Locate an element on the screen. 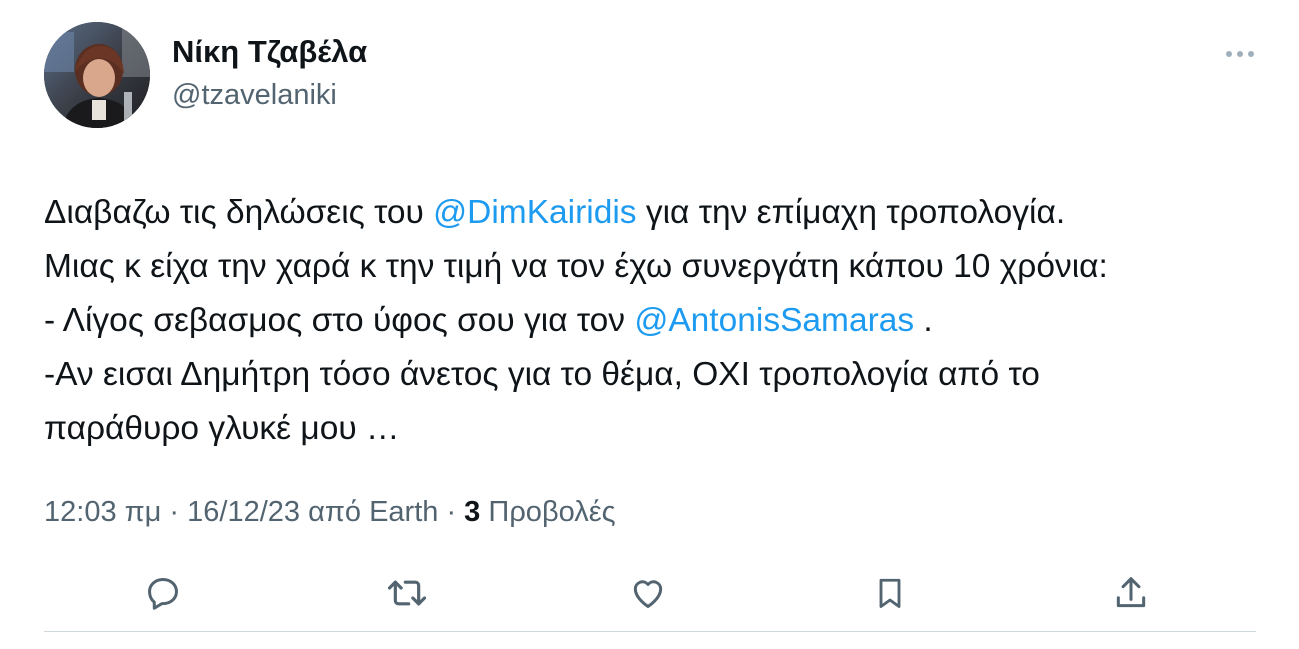 The height and width of the screenshot is (649, 1299). author-name: Νίκη Τζαβέλα is located at coordinates (269, 52).